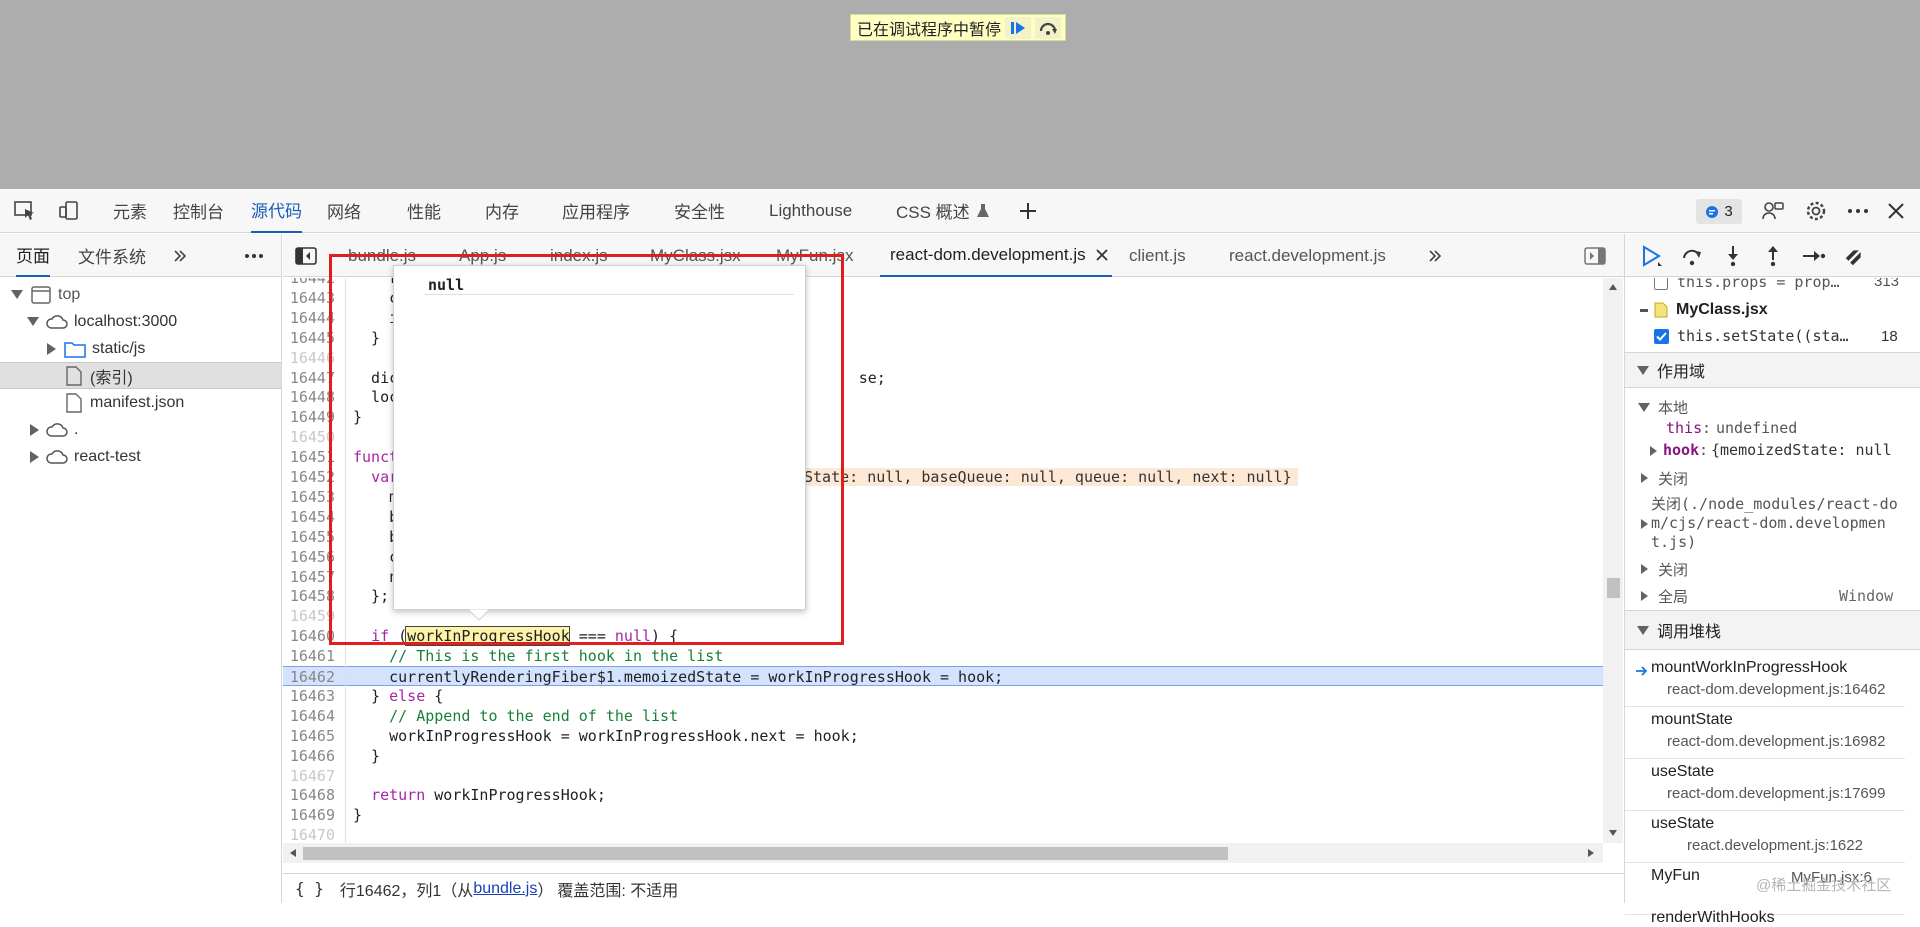  What do you see at coordinates (1307, 255) in the screenshot?
I see `editor-tab-react: react.development.js` at bounding box center [1307, 255].